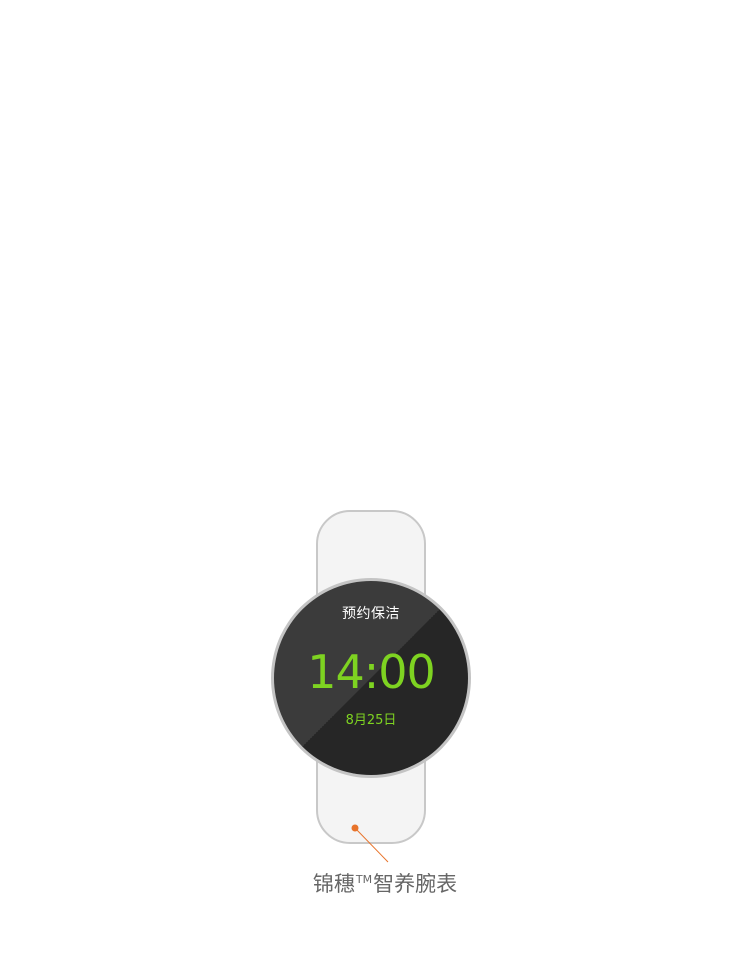 The height and width of the screenshot is (972, 750). Describe the element at coordinates (415, 884) in the screenshot. I see `caption-product: 智养腕表` at that location.